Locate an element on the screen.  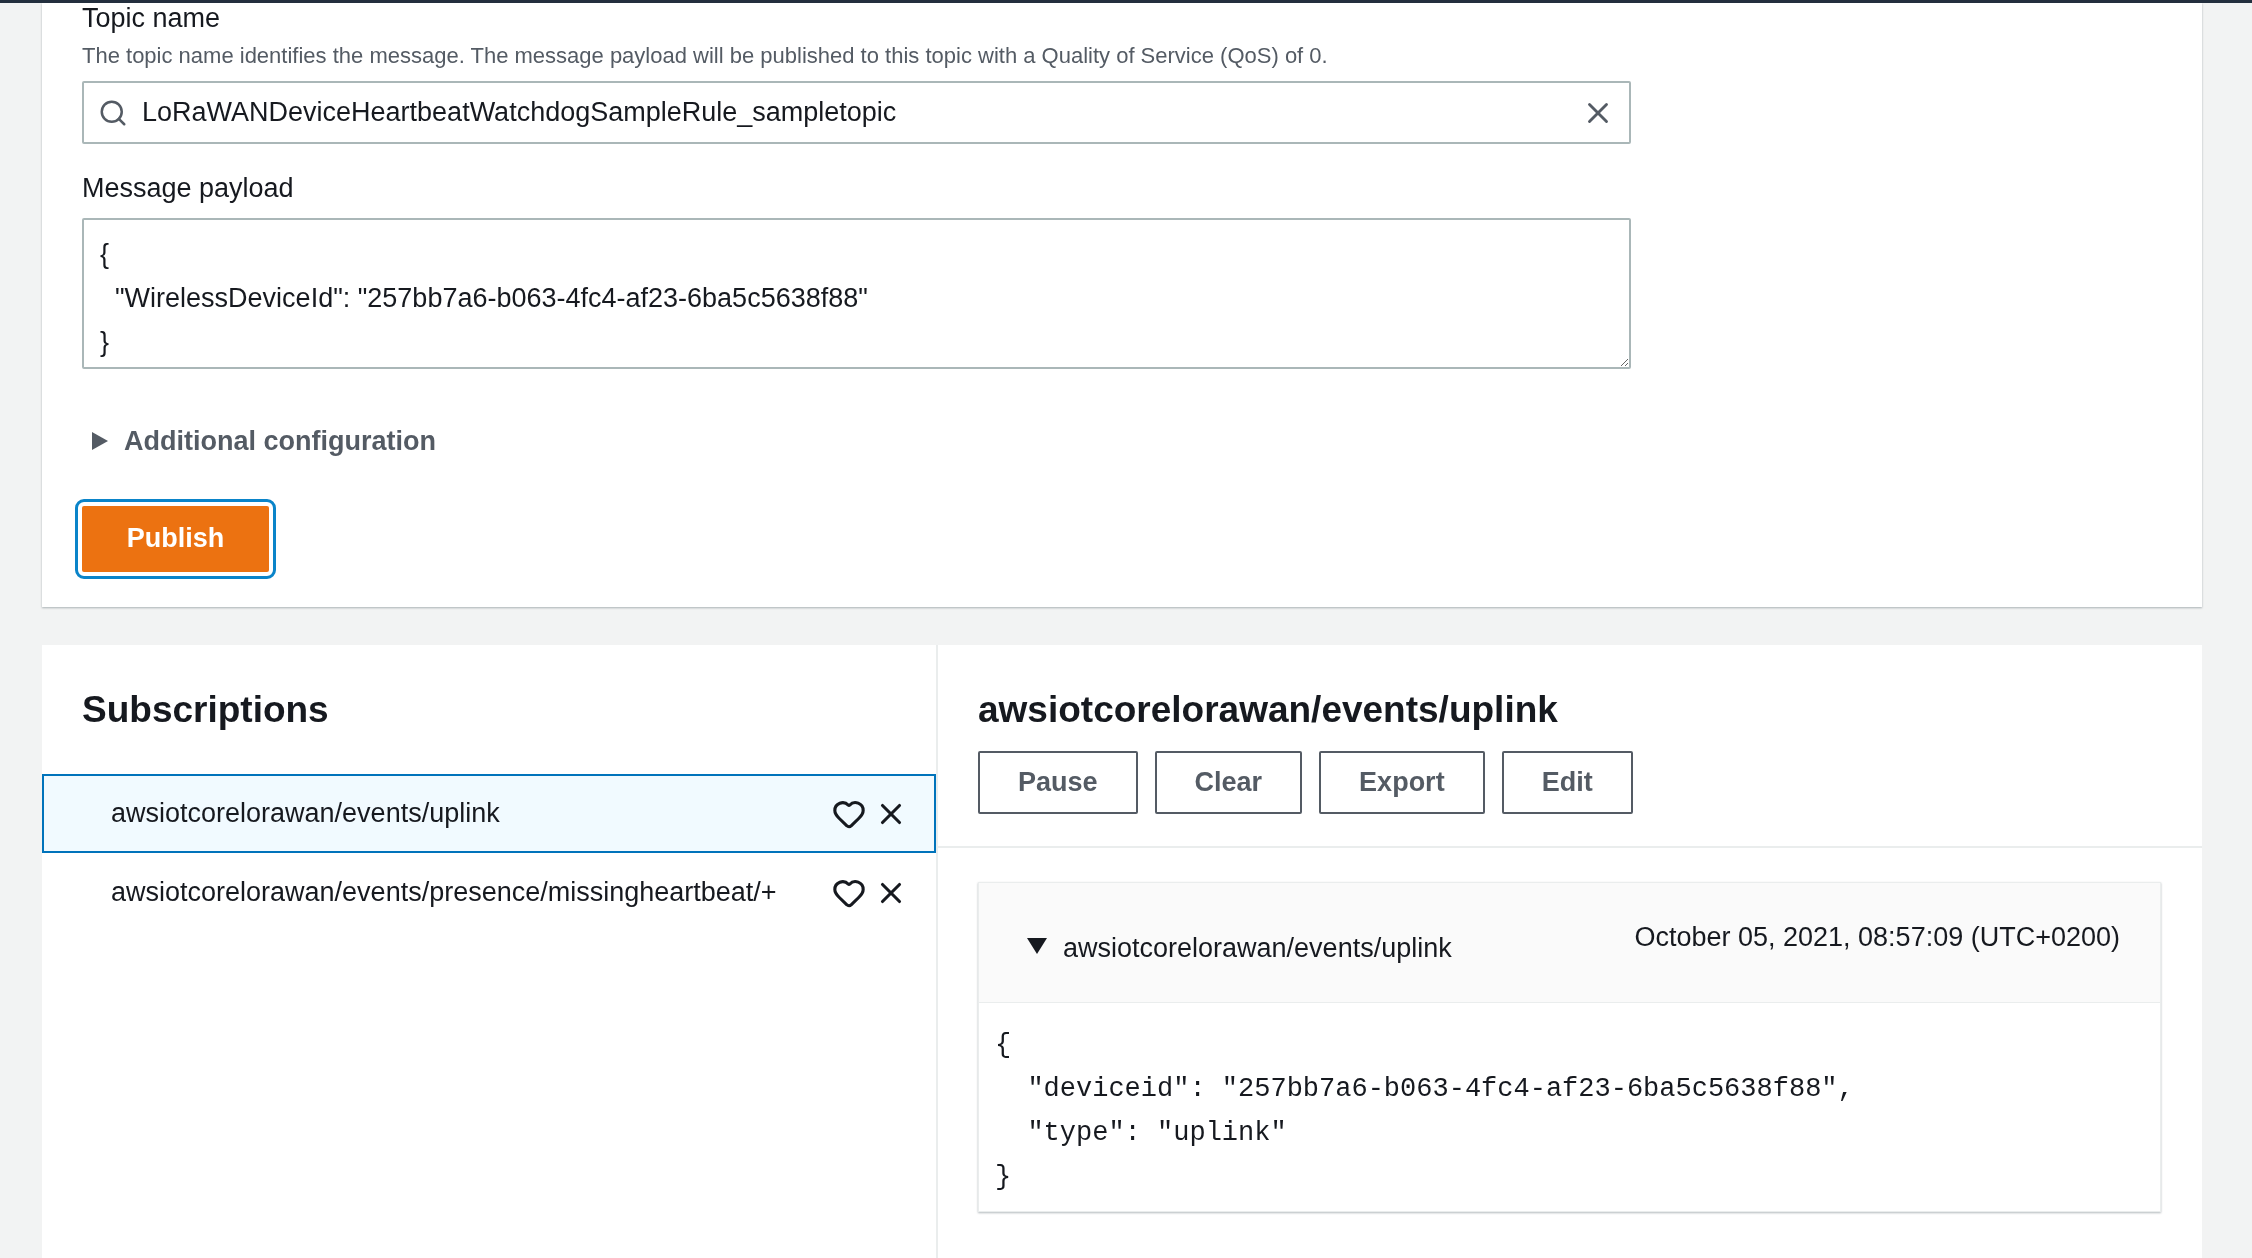
caret-icon is located at coordinates (1037, 945).